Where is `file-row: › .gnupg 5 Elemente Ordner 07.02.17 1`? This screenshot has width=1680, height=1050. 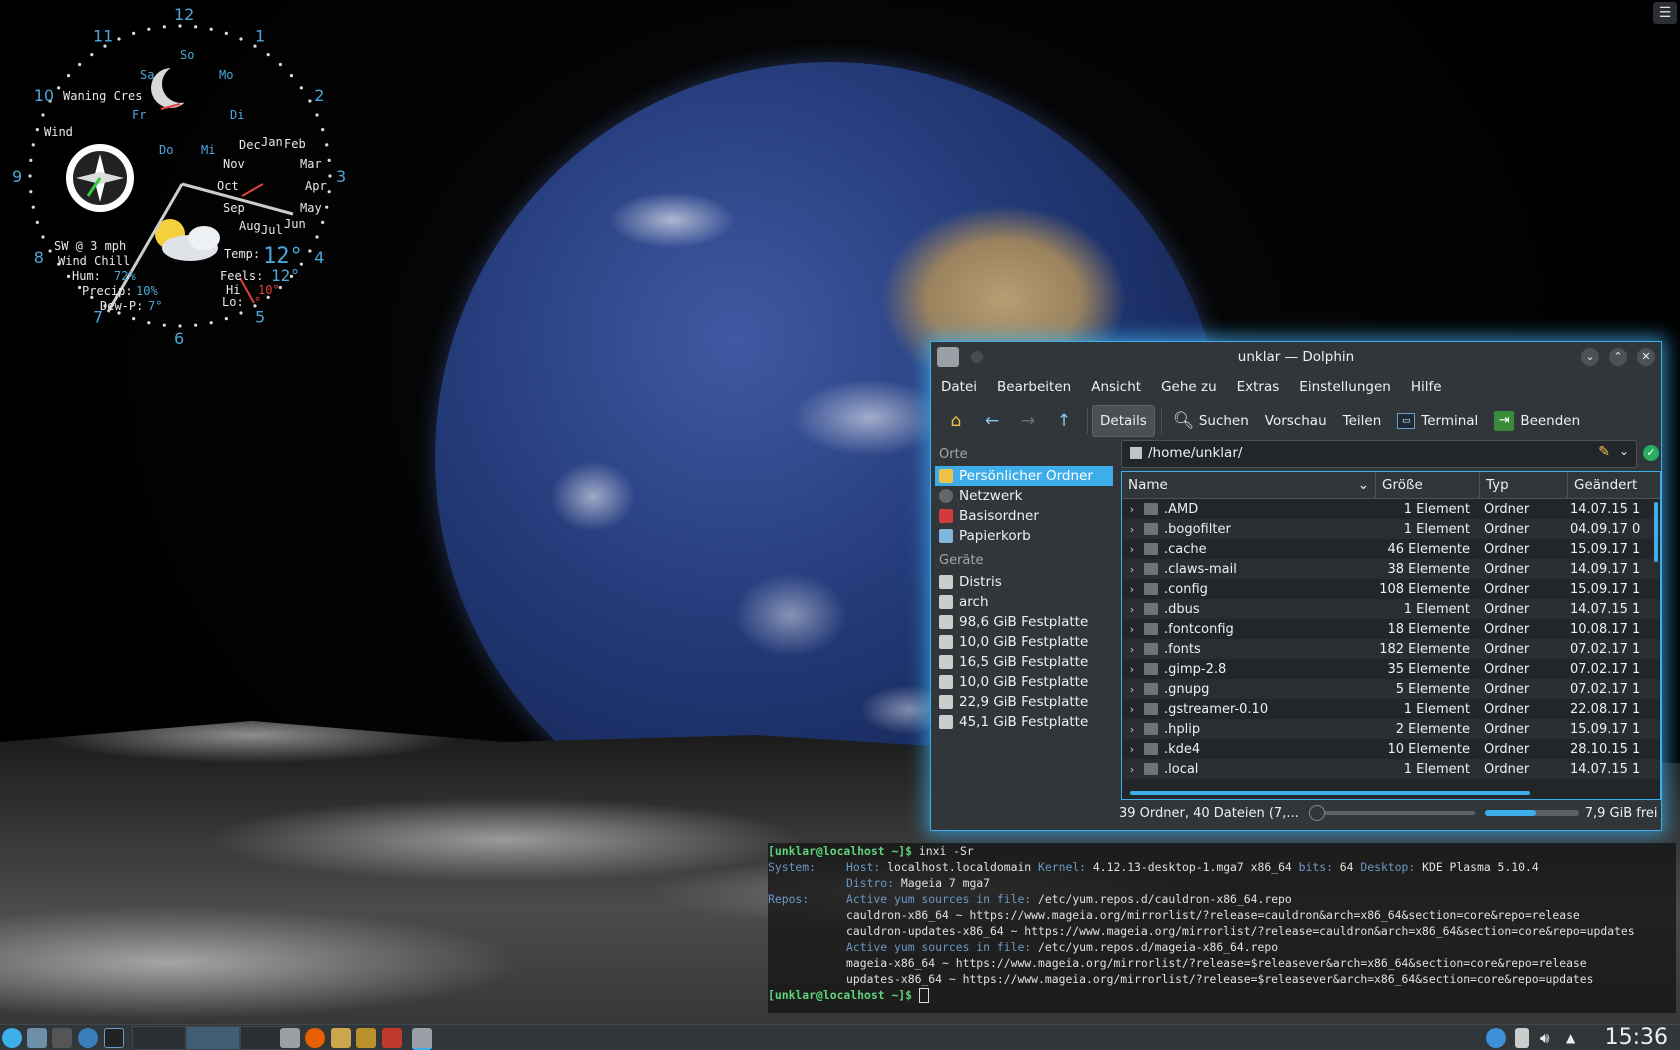
file-row: › .gnupg 5 Elemente Ordner 07.02.17 1 is located at coordinates (1391, 689).